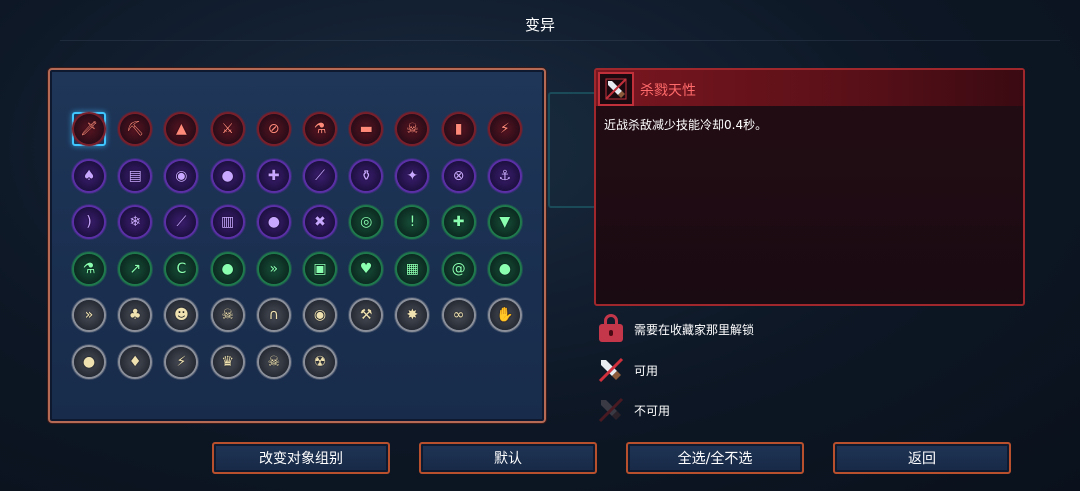 Image resolution: width=1080 pixels, height=491 pixels. Describe the element at coordinates (135, 269) in the screenshot. I see `mutation-slot: ↗` at that location.